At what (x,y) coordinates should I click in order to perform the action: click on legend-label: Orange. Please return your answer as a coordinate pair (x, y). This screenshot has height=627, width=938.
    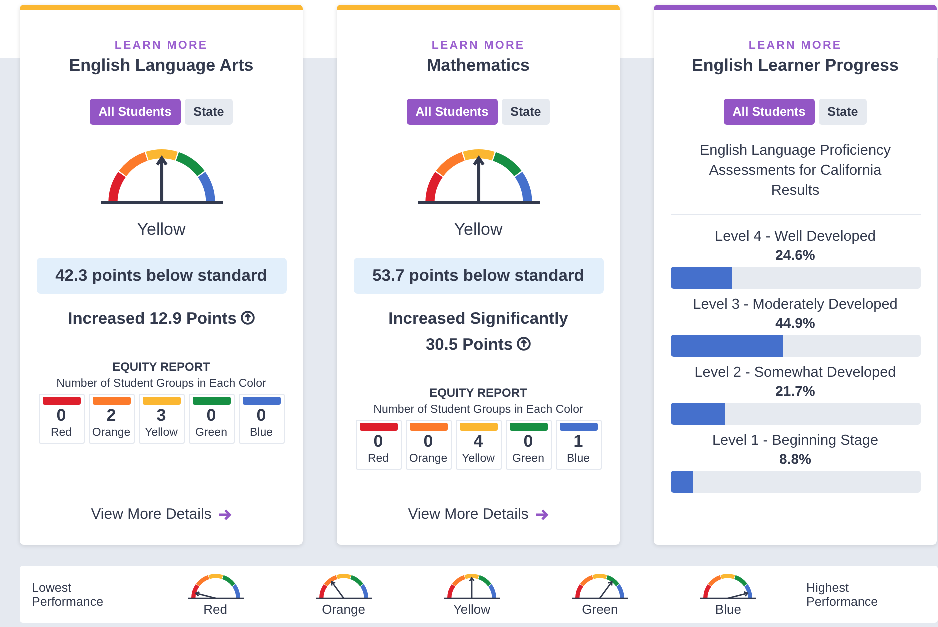
    Looking at the image, I should click on (344, 609).